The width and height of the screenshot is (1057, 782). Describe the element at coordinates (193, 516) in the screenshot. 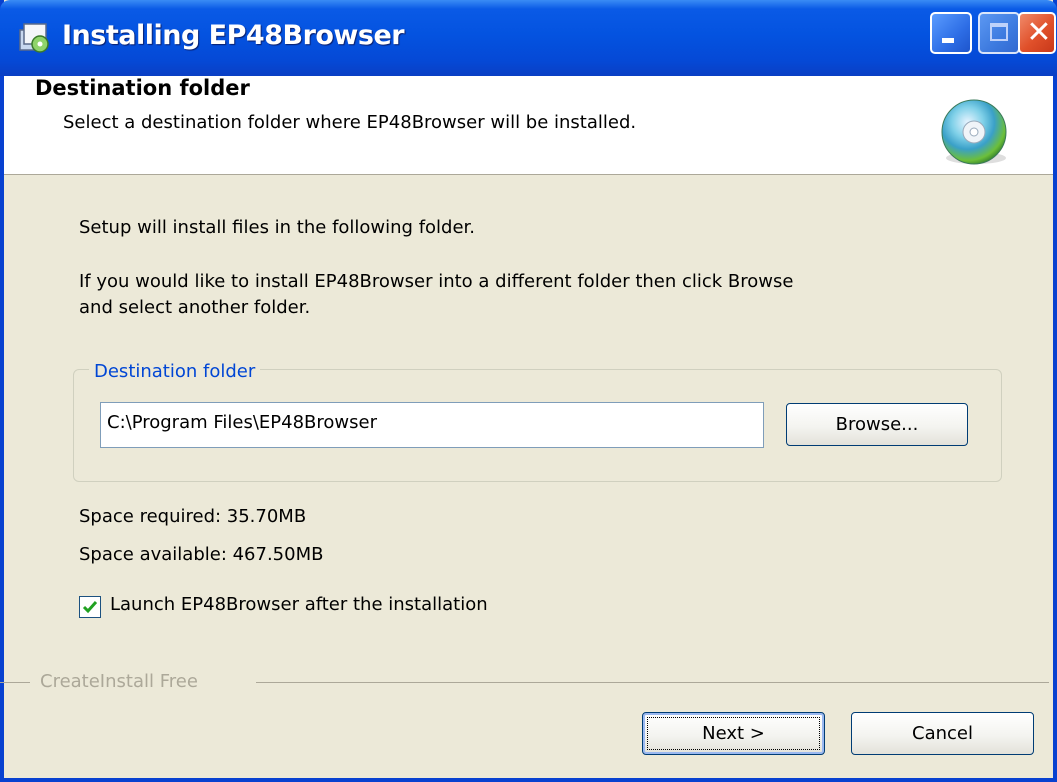

I see `space-required: Space required: 35.70MB` at that location.